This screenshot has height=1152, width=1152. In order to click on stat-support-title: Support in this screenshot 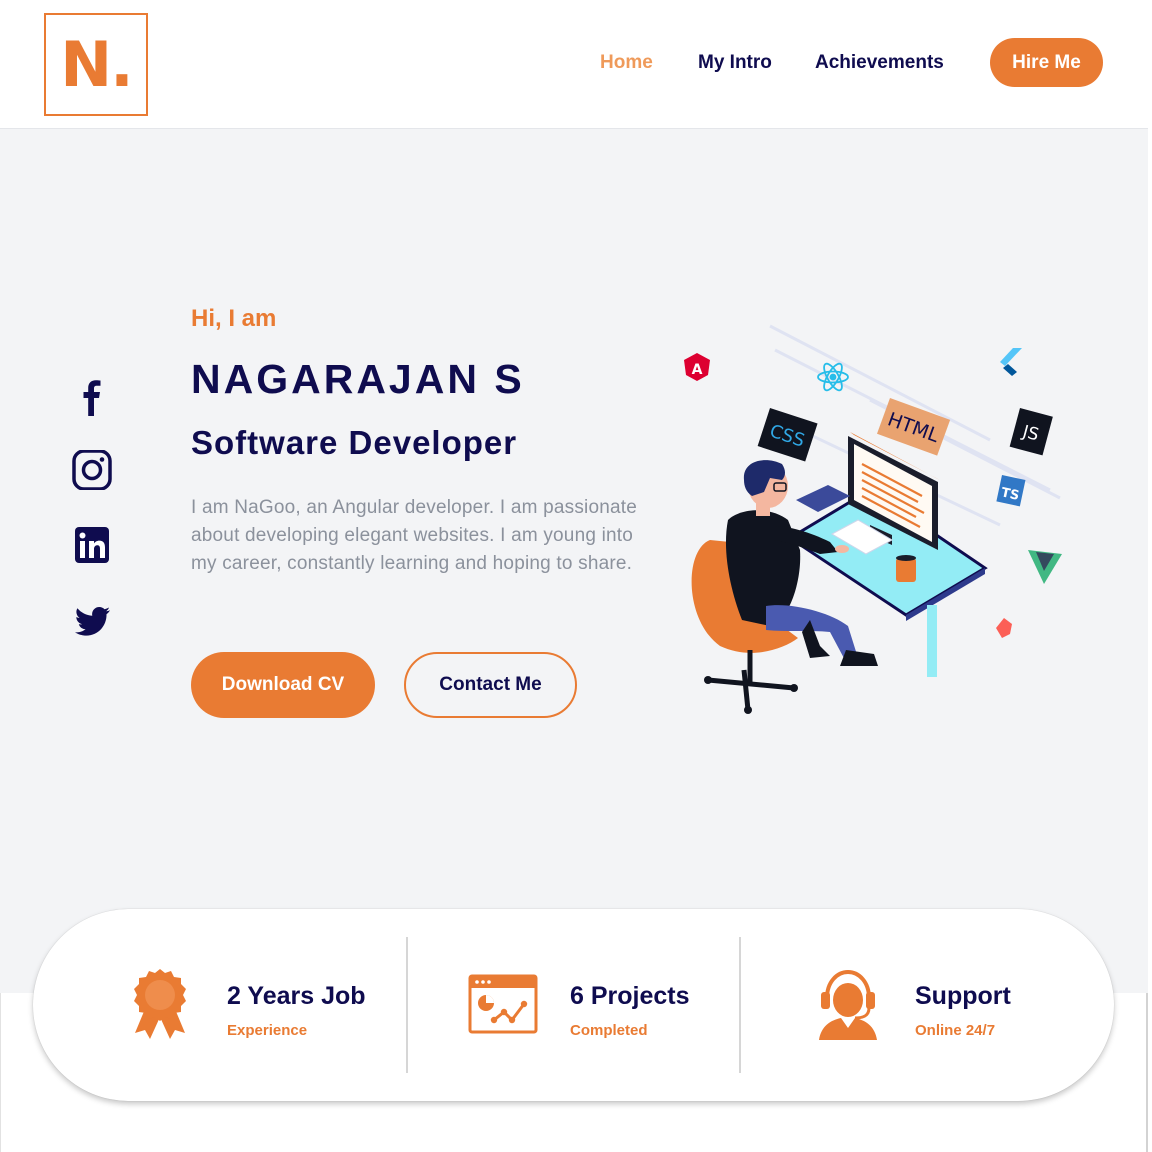, I will do `click(963, 996)`.